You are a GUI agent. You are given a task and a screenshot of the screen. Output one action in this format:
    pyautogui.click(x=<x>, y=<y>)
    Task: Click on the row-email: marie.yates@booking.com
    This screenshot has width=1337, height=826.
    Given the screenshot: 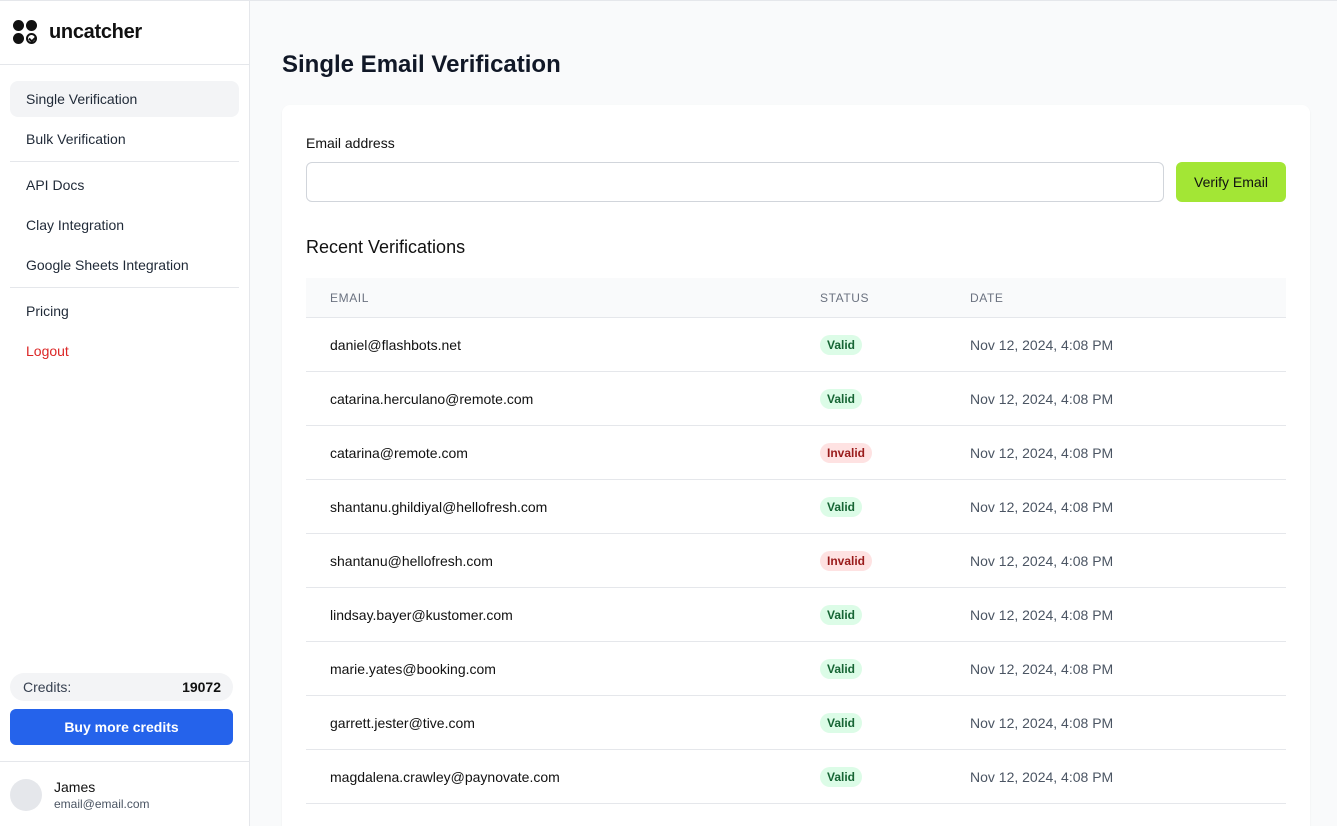 What is the action you would take?
    pyautogui.click(x=413, y=668)
    